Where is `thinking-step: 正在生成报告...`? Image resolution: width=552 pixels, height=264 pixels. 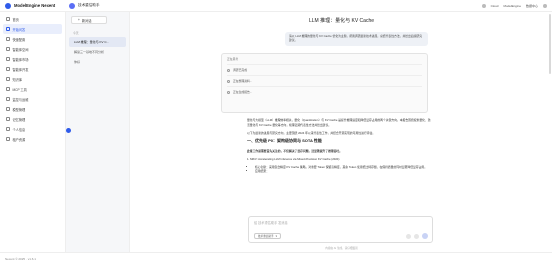
thinking-step: 正在生成报告... is located at coordinates (324, 91).